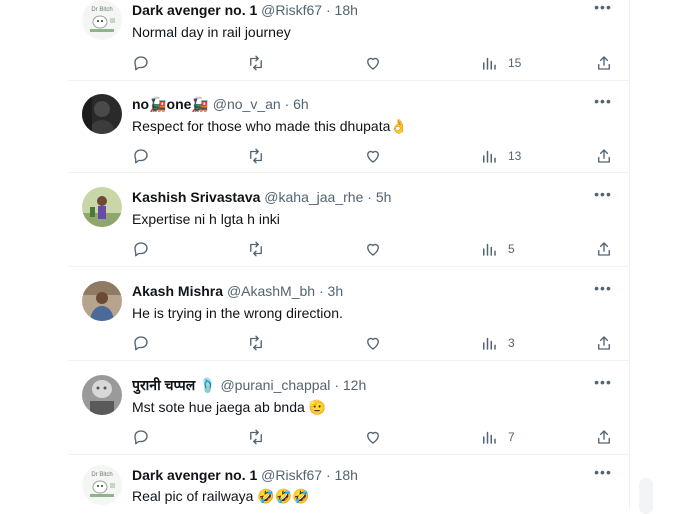 This screenshot has height=514, width=680. Describe the element at coordinates (193, 496) in the screenshot. I see `tweet-text-body: Real pic of railwaya` at that location.